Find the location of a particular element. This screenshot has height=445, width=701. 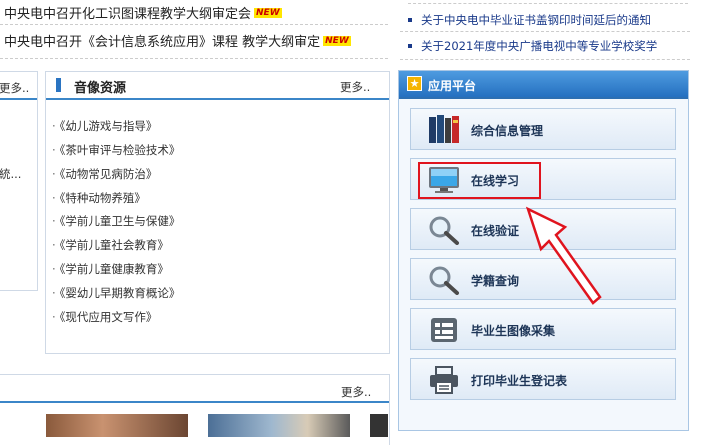

app-button-info-management: 综合信息管理 is located at coordinates (543, 129).